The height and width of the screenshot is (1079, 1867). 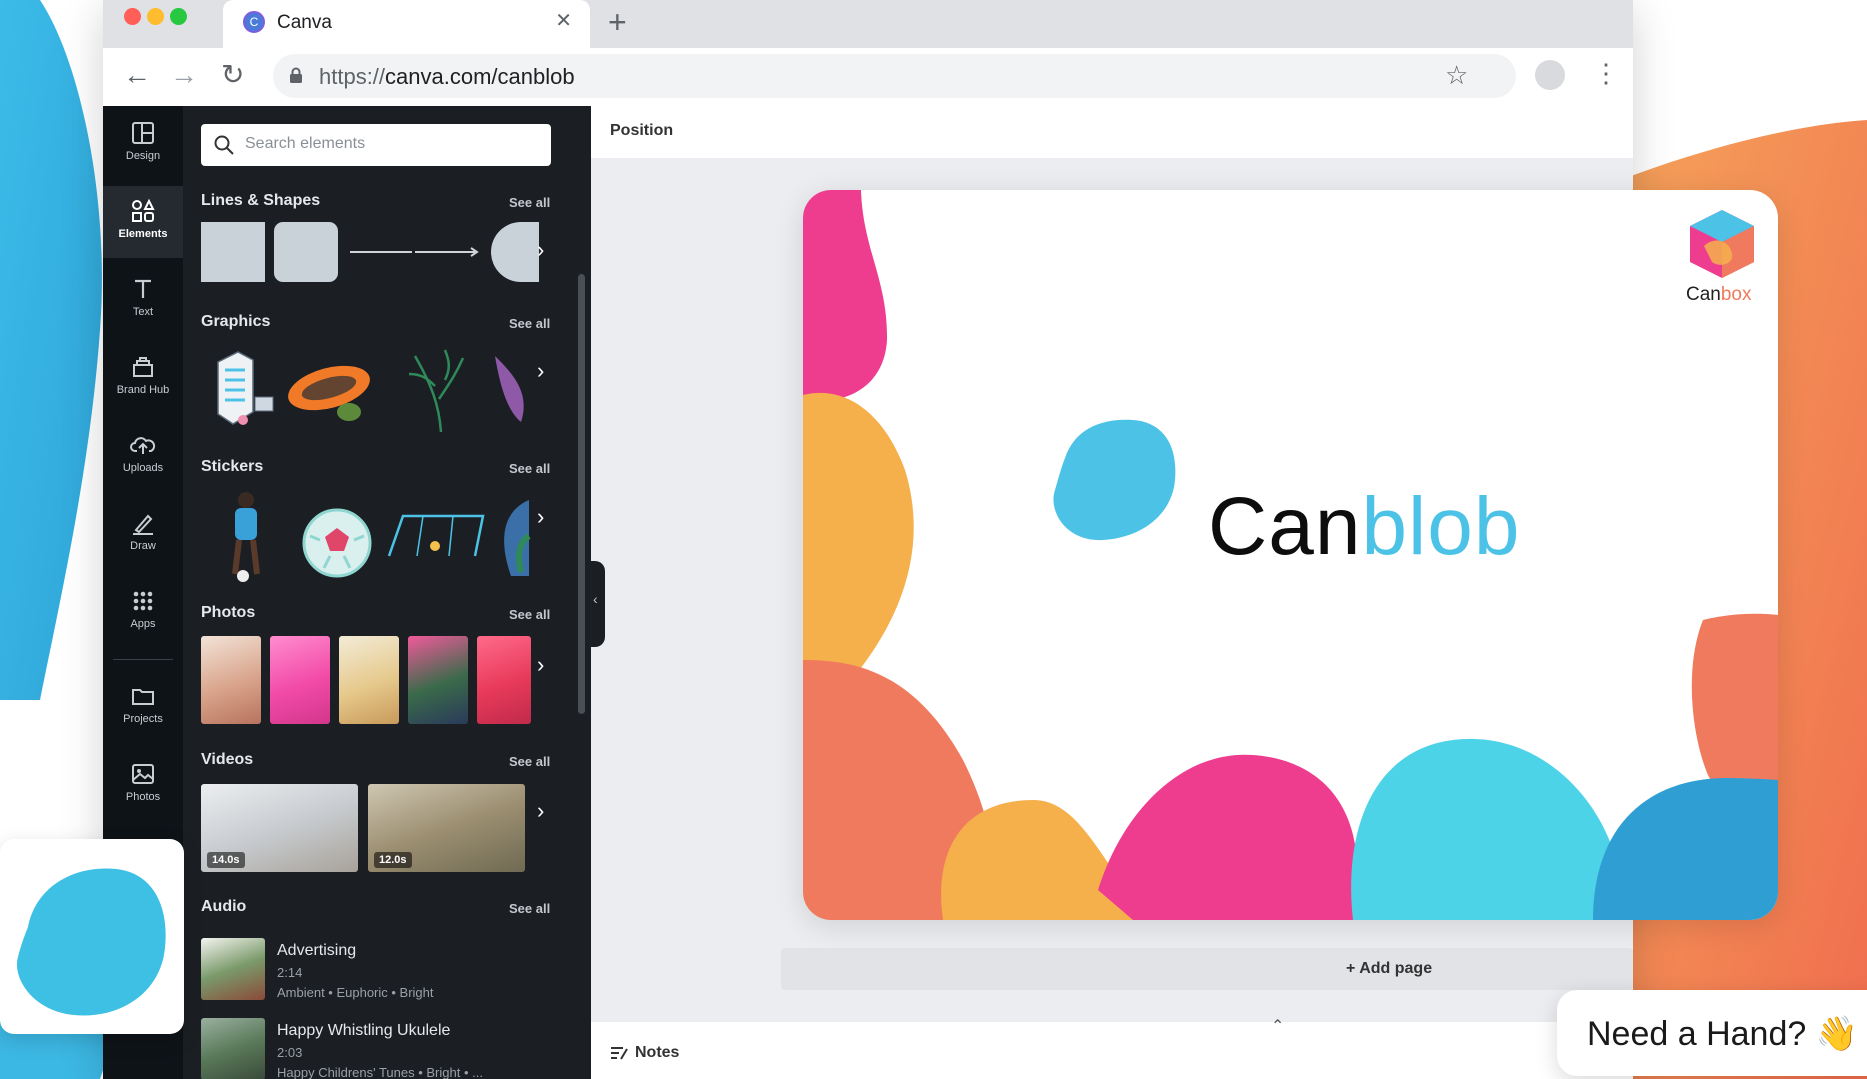 What do you see at coordinates (581, 494) in the screenshot?
I see `panel-scrollbar` at bounding box center [581, 494].